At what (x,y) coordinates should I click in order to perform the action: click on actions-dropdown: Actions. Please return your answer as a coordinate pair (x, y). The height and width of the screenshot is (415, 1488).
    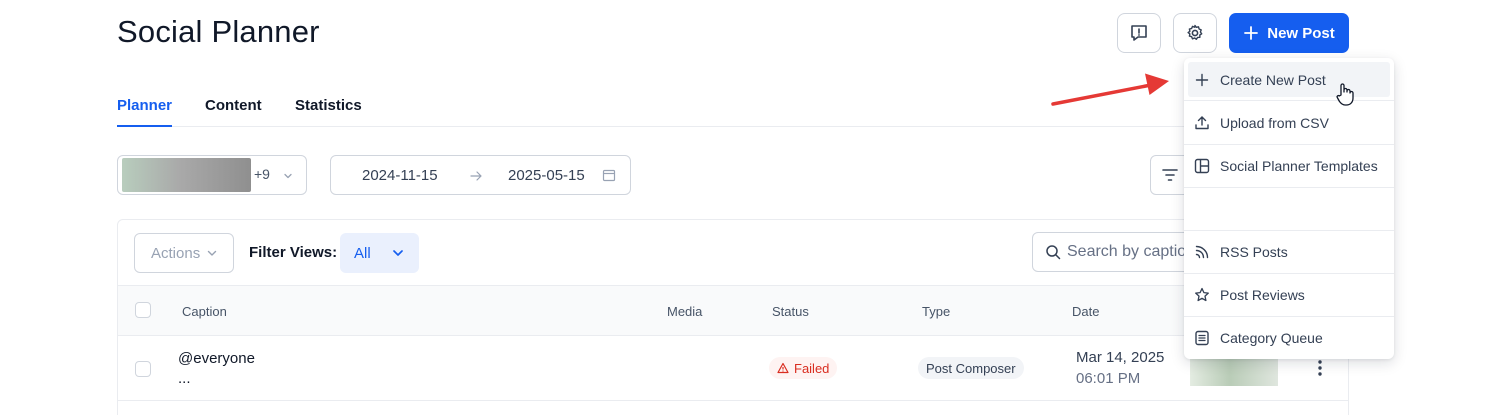
    Looking at the image, I should click on (184, 253).